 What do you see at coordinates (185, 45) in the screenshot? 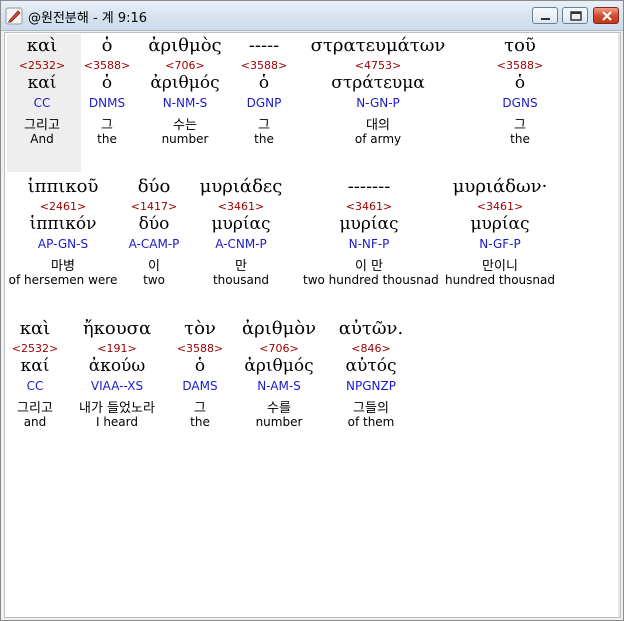
I see `greek-text: ἀριθμὸς` at bounding box center [185, 45].